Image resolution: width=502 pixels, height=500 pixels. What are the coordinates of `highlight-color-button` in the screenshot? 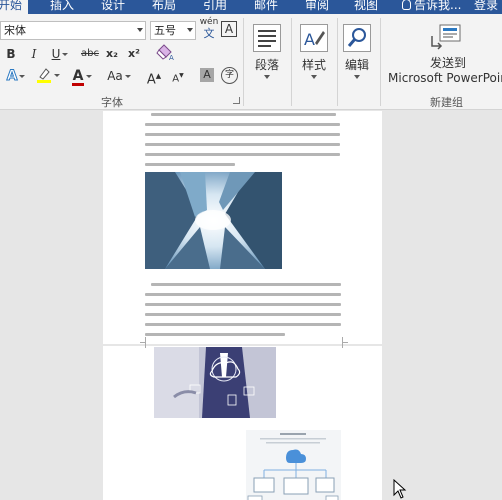 It's located at (48, 76).